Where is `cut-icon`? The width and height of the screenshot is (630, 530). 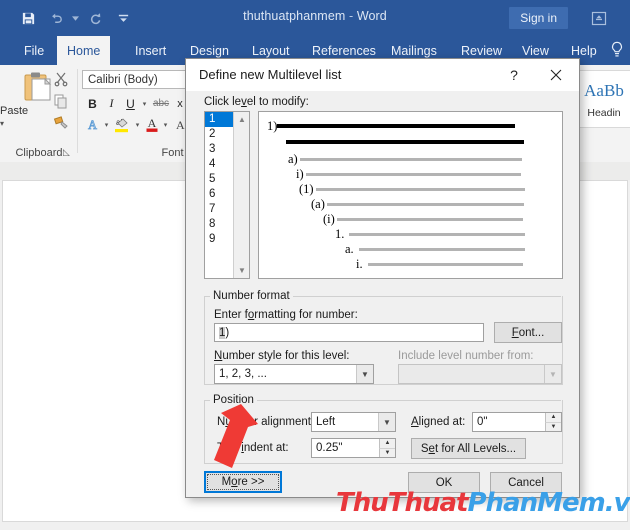
cut-icon is located at coordinates (61, 79).